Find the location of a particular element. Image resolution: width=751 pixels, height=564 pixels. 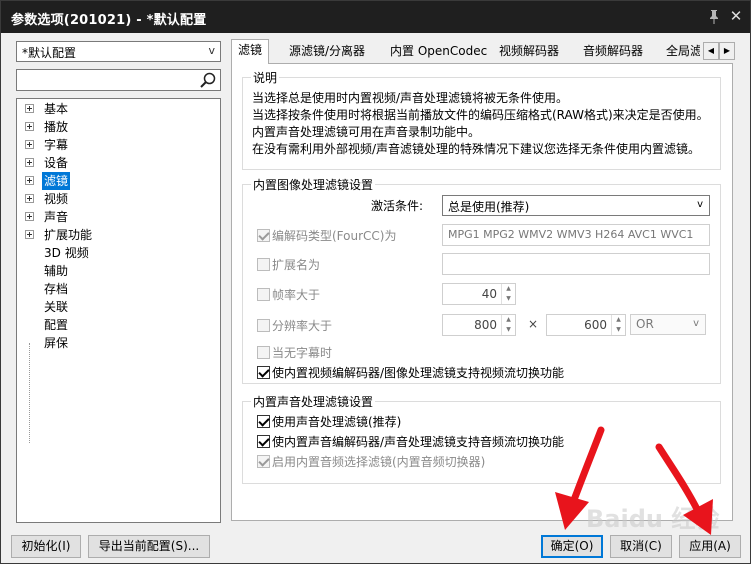

tab-filters: 滤镜 is located at coordinates (250, 51).